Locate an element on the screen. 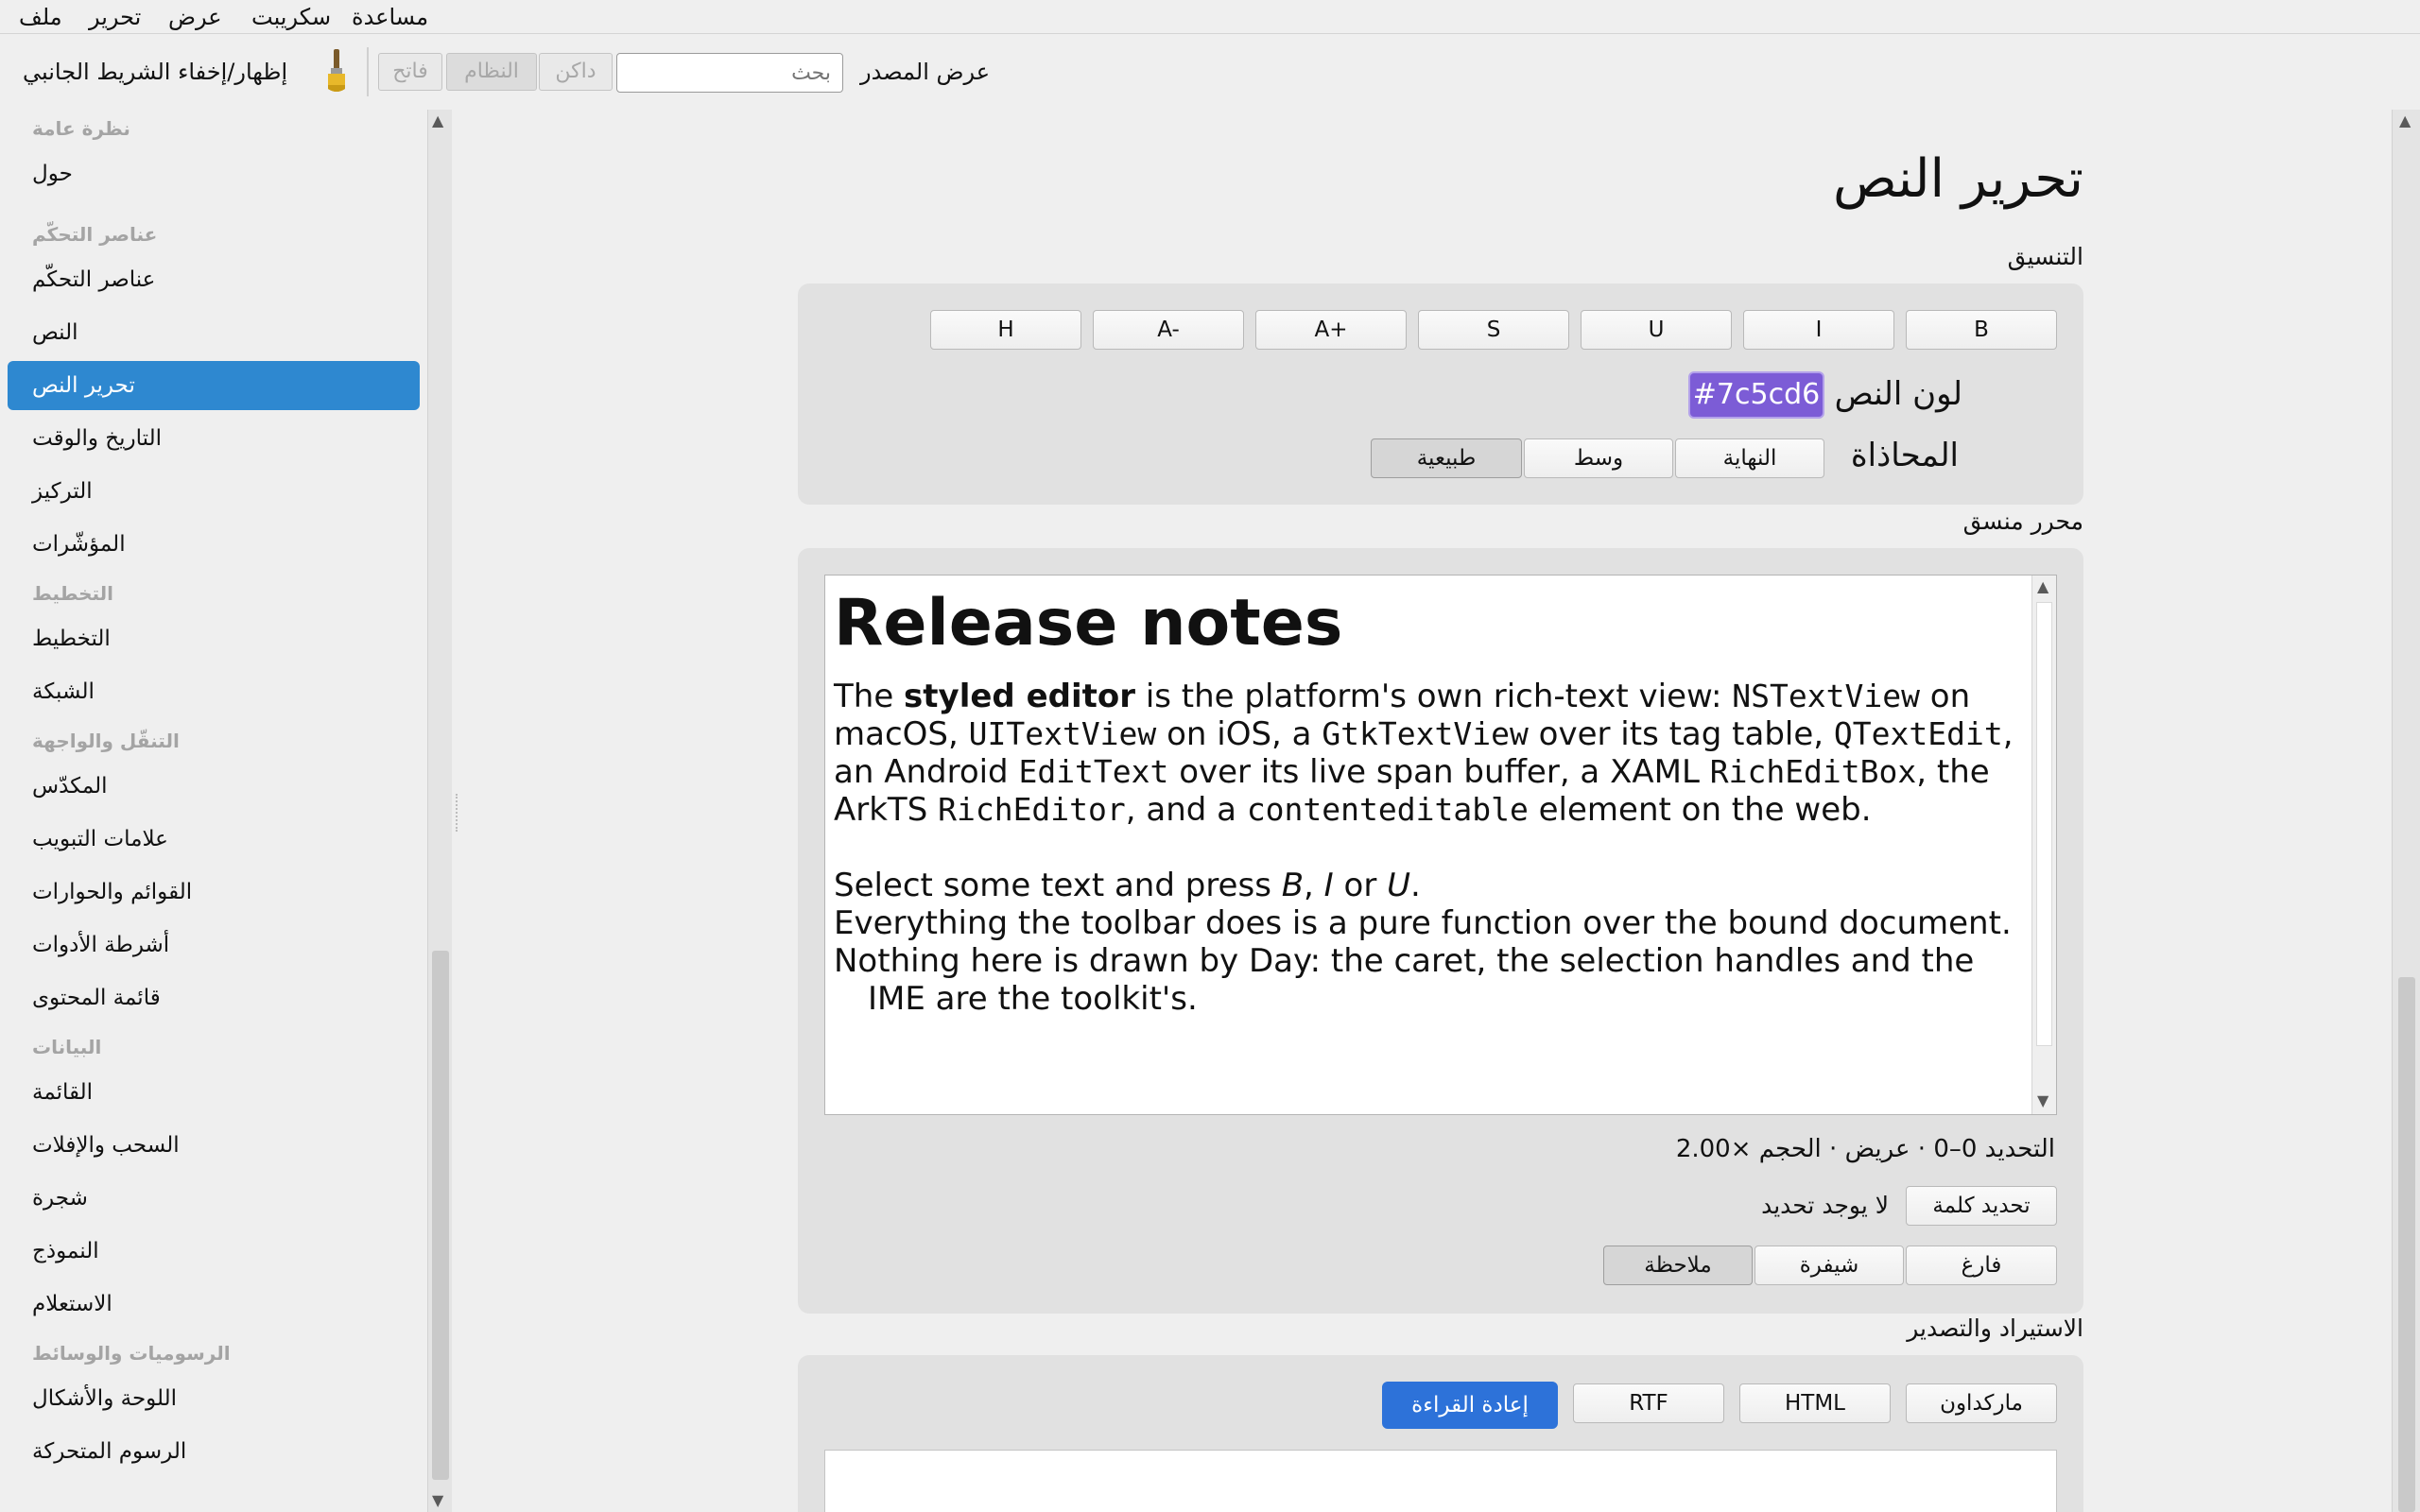 The width and height of the screenshot is (2420, 1512). reread-button: إعادة القراءة is located at coordinates (1470, 1405).